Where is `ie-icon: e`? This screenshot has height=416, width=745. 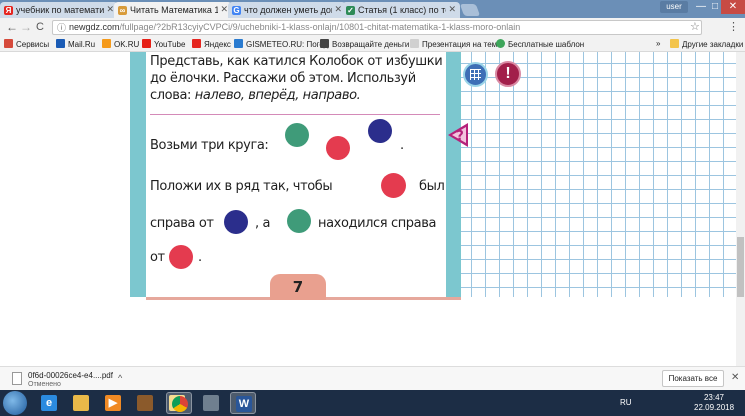 ie-icon: e is located at coordinates (49, 403).